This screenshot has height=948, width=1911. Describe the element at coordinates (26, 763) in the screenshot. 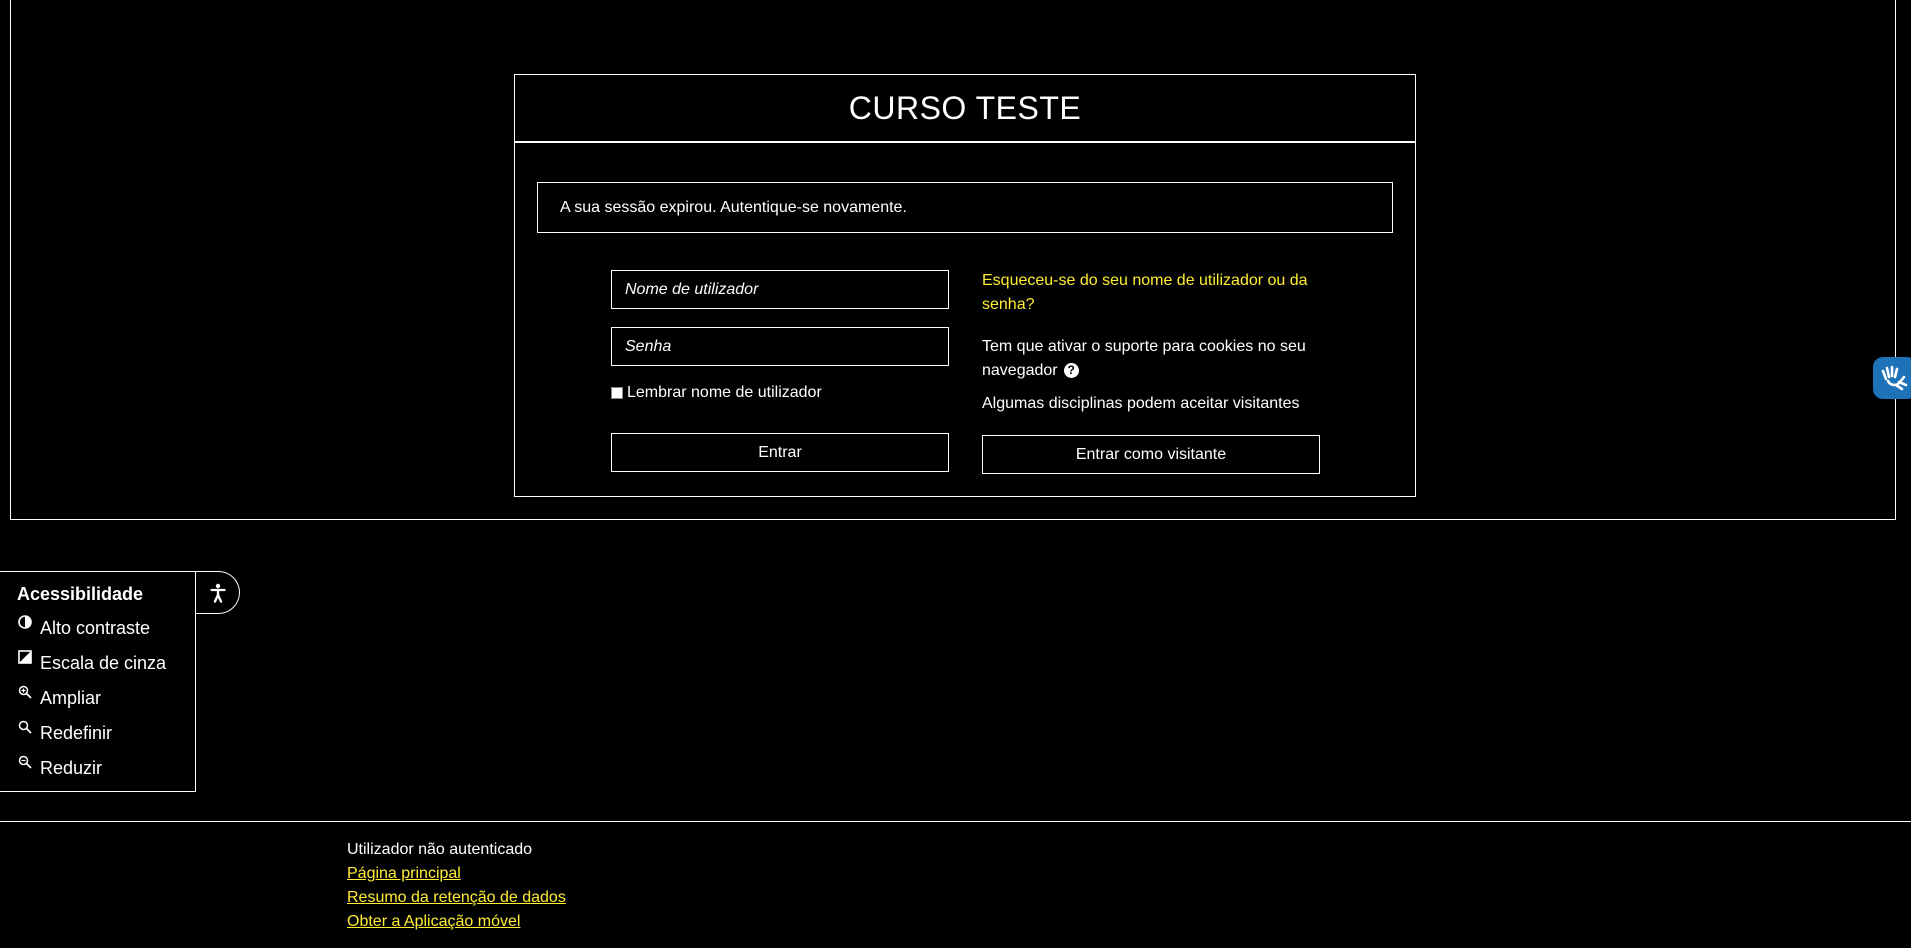

I see `zoom-out-icon` at that location.